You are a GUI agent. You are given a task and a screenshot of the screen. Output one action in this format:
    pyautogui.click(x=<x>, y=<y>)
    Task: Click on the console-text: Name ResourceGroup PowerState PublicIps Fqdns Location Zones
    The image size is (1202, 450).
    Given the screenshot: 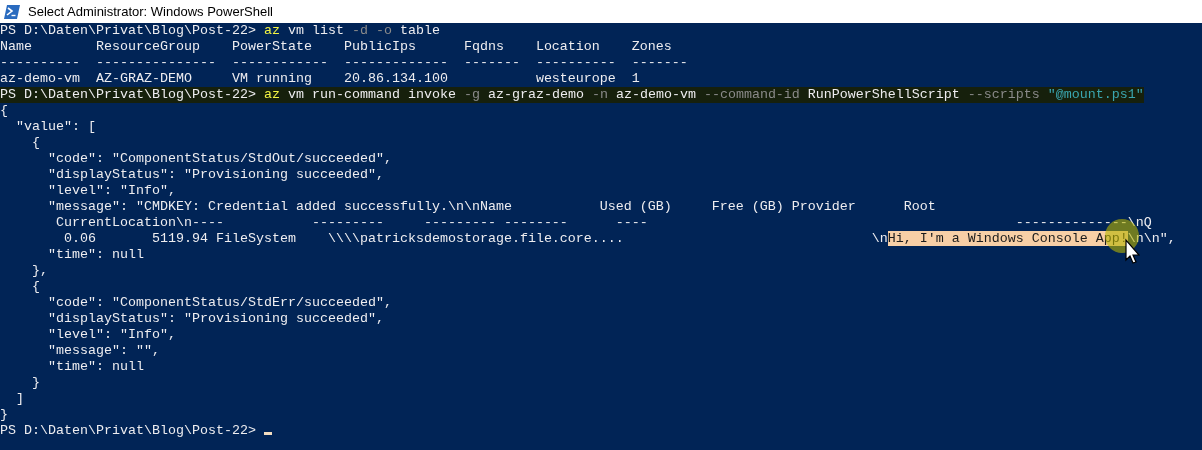 What is the action you would take?
    pyautogui.click(x=336, y=46)
    